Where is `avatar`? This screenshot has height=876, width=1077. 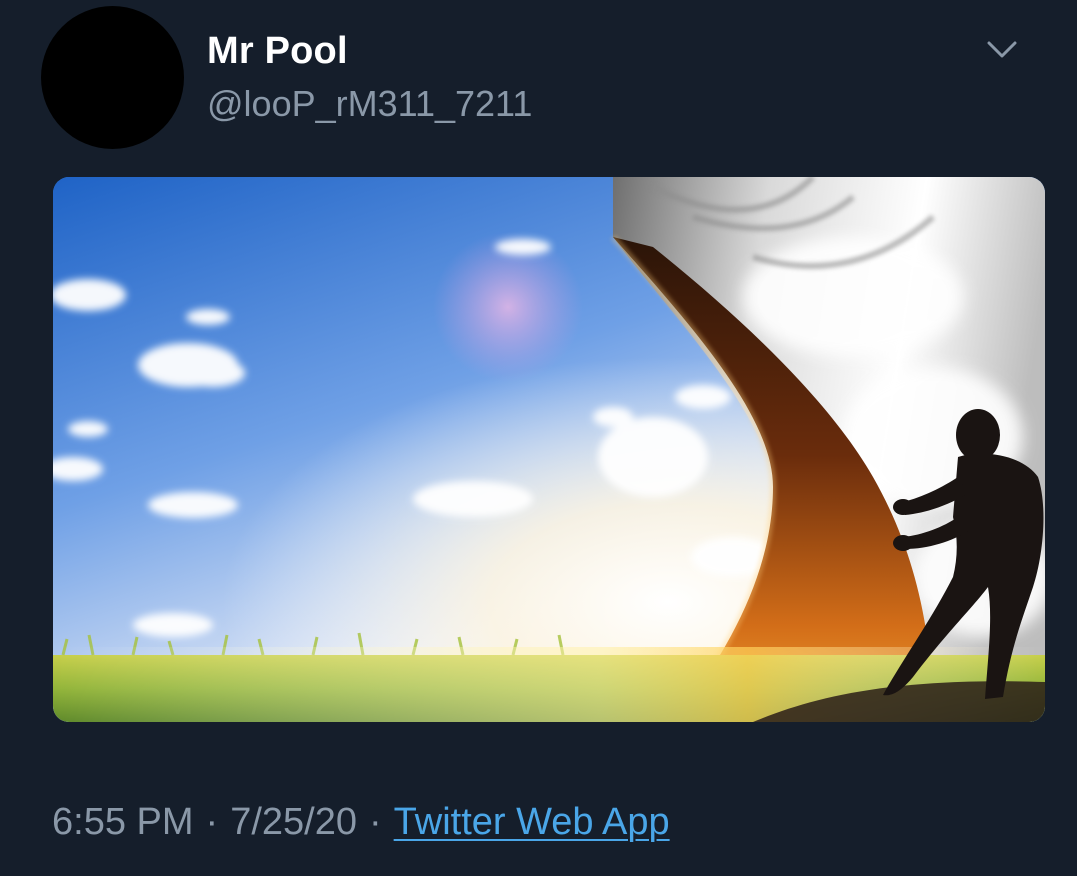
avatar is located at coordinates (112, 77).